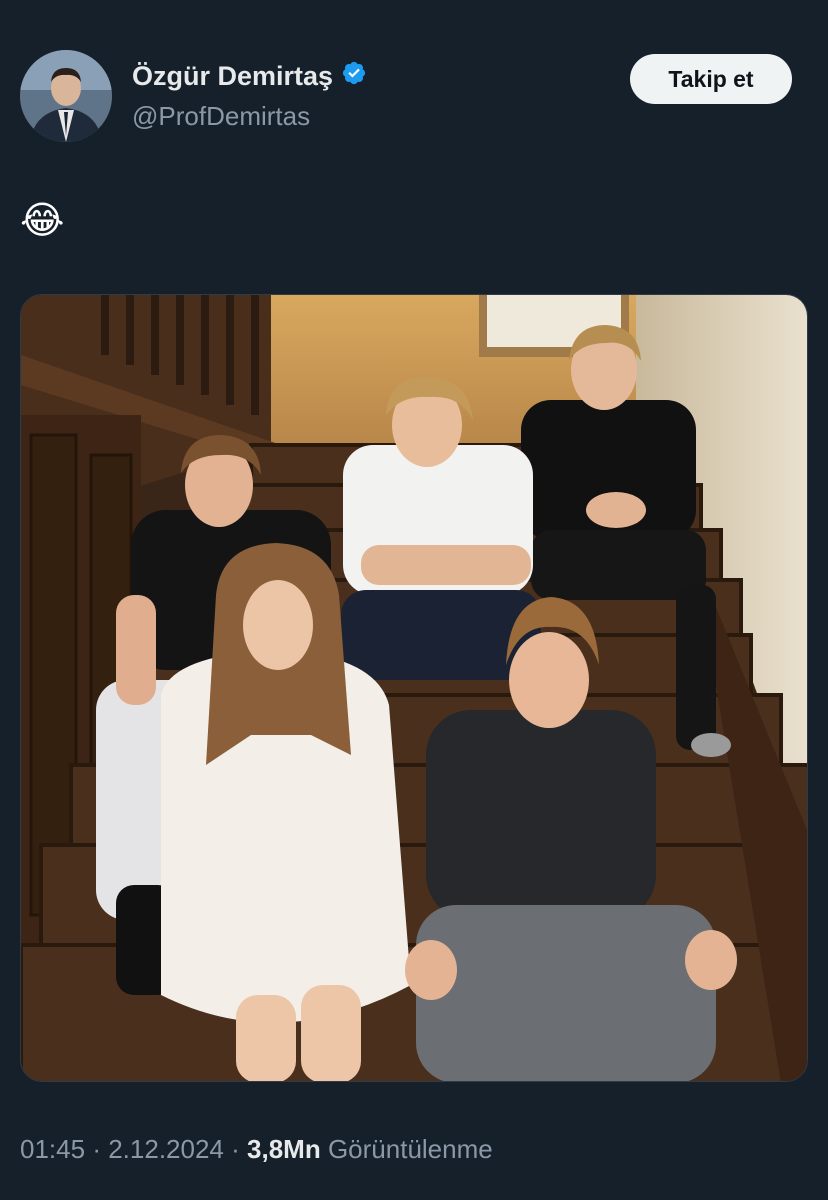  Describe the element at coordinates (406, 98) in the screenshot. I see `tweet-header: Özgür Demirtaş @ProfDemirtas Takip et` at that location.